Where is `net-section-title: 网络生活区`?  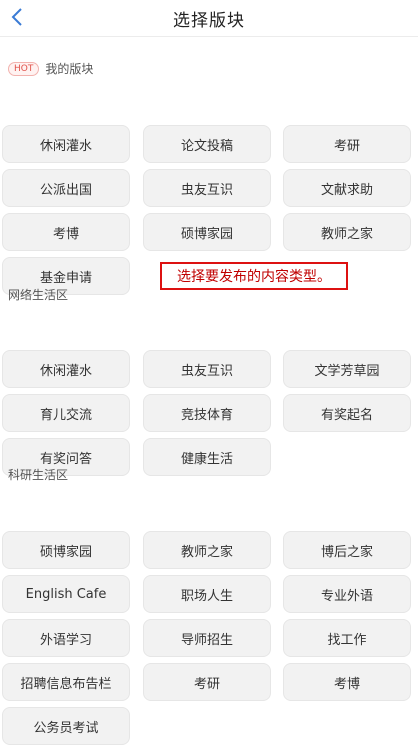 net-section-title: 网络生活区 is located at coordinates (38, 295).